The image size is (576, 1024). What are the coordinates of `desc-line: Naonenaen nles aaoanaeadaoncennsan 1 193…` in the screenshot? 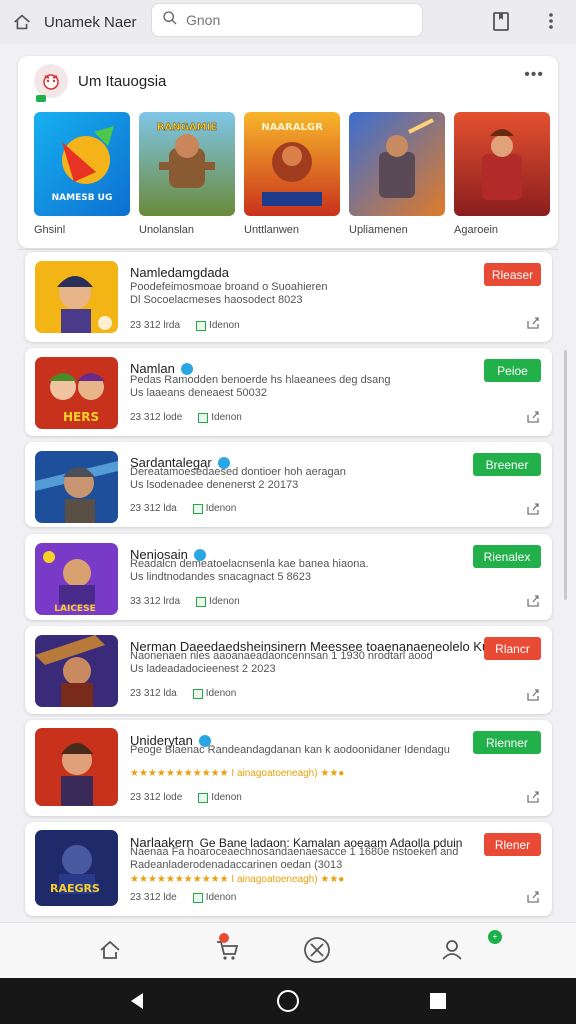 It's located at (281, 656).